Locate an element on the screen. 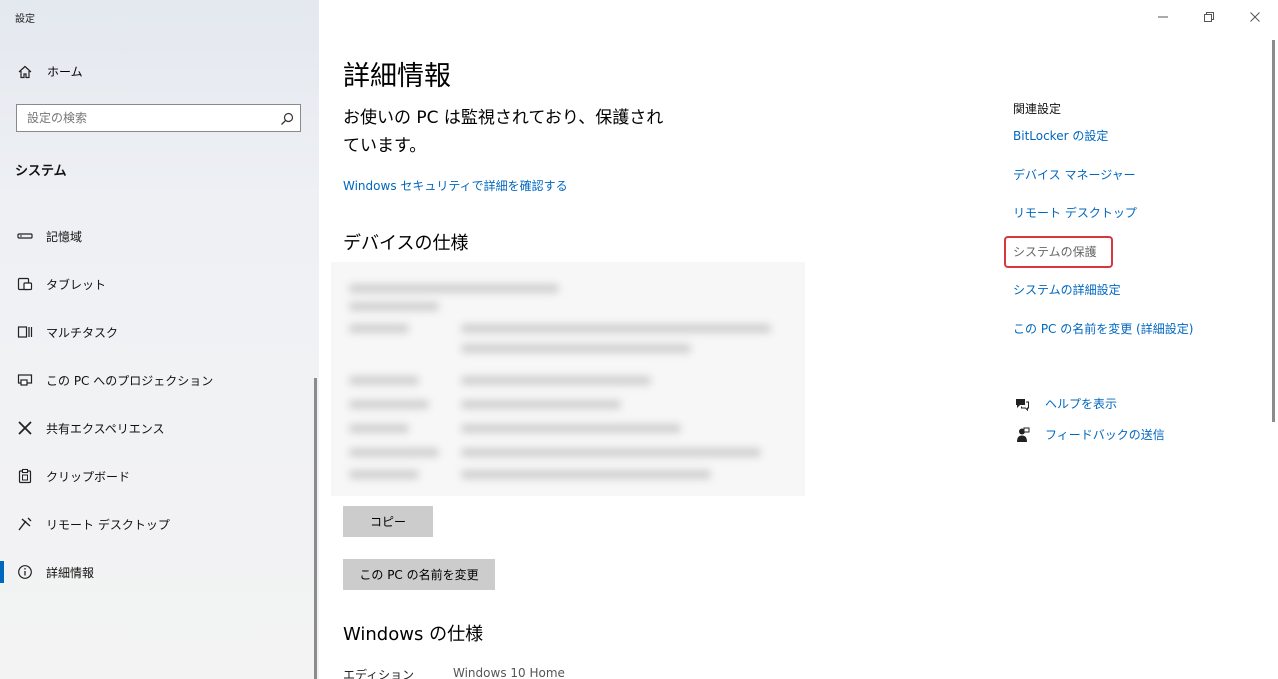 The image size is (1278, 679). section-heading-system: システム is located at coordinates (41, 171).